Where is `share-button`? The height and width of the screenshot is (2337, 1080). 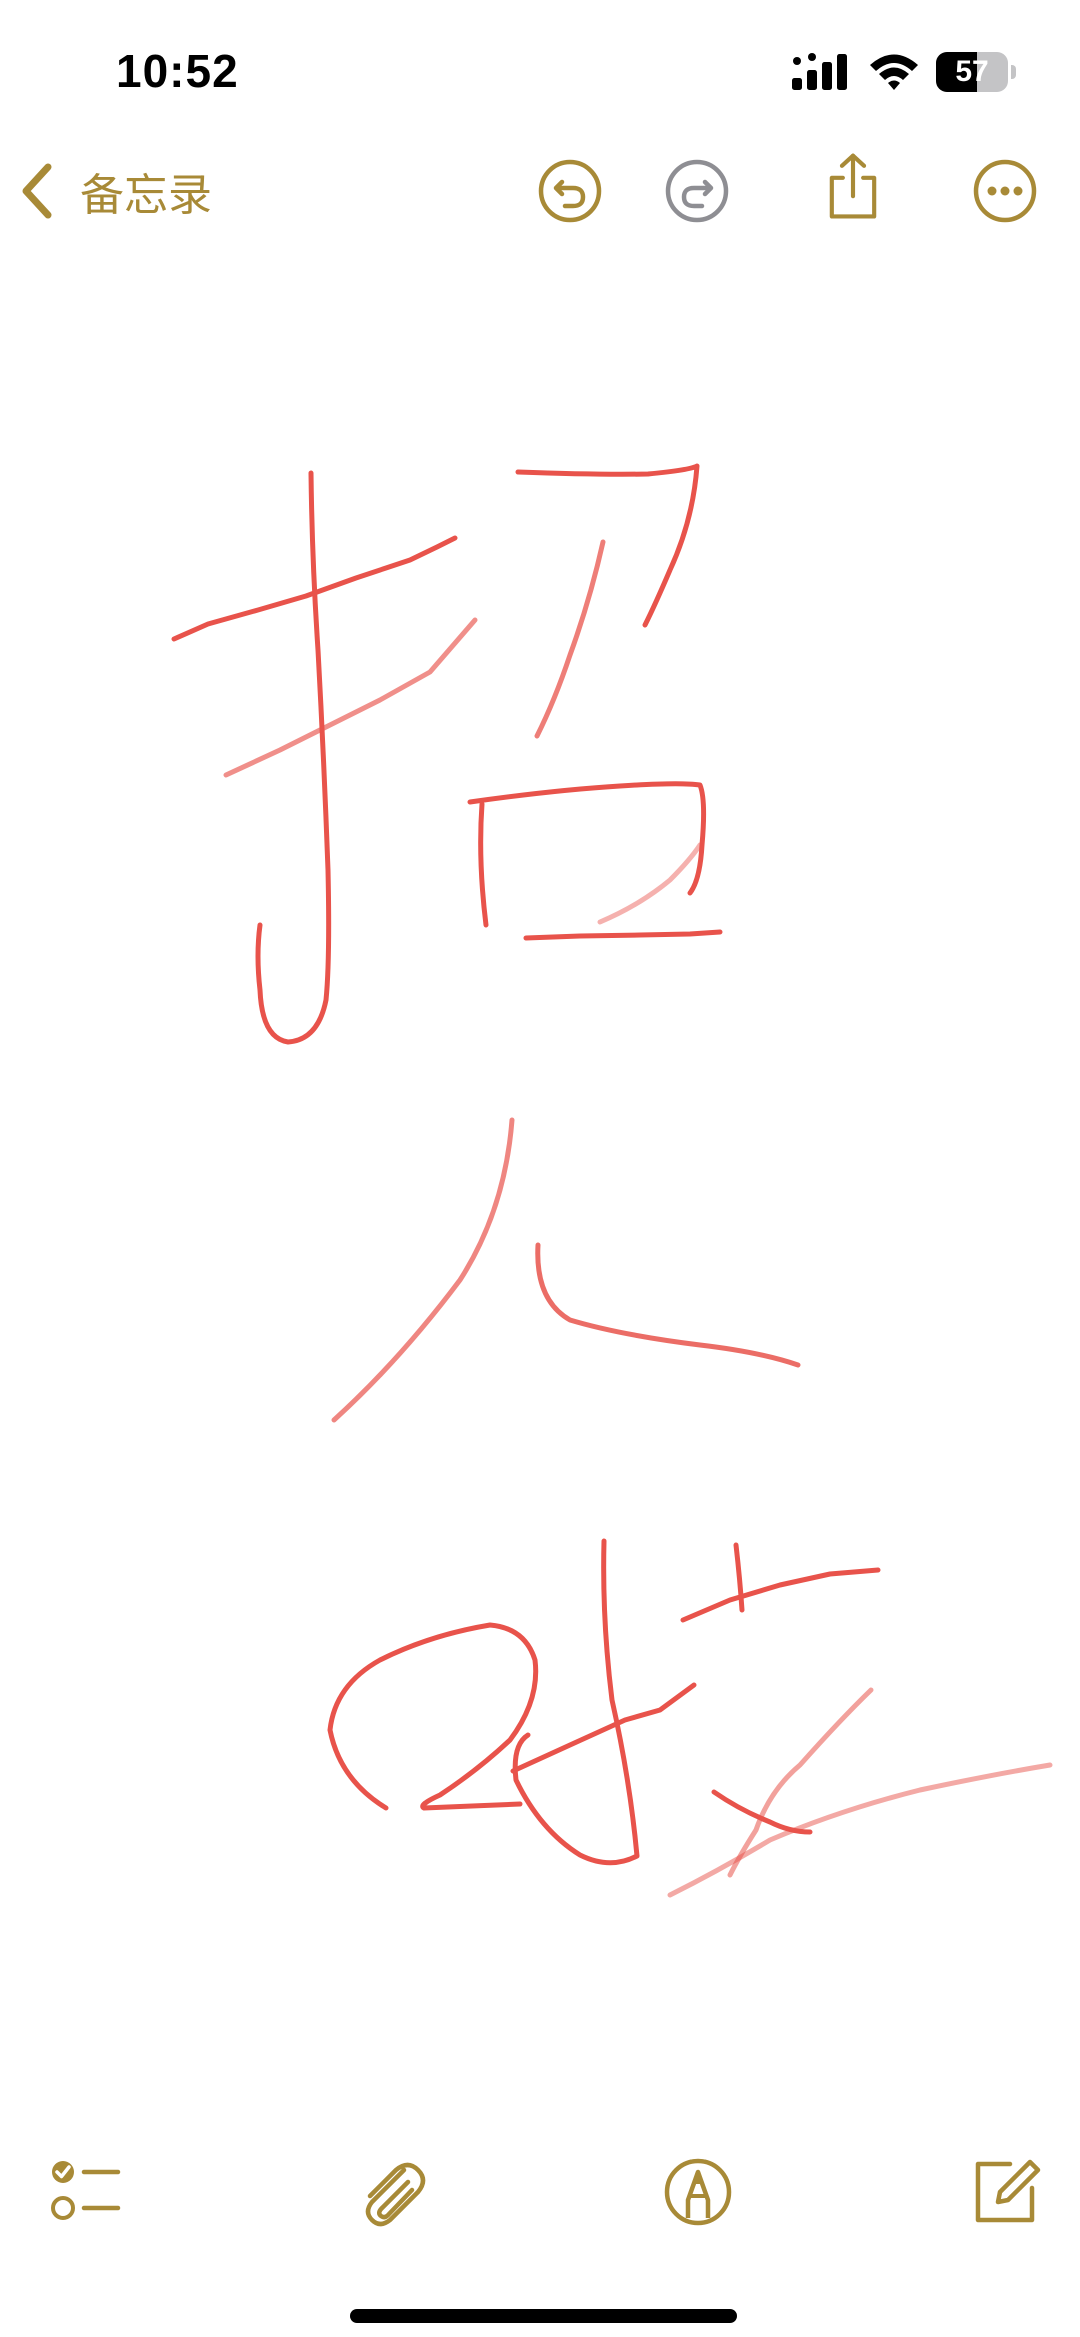
share-button is located at coordinates (853, 187).